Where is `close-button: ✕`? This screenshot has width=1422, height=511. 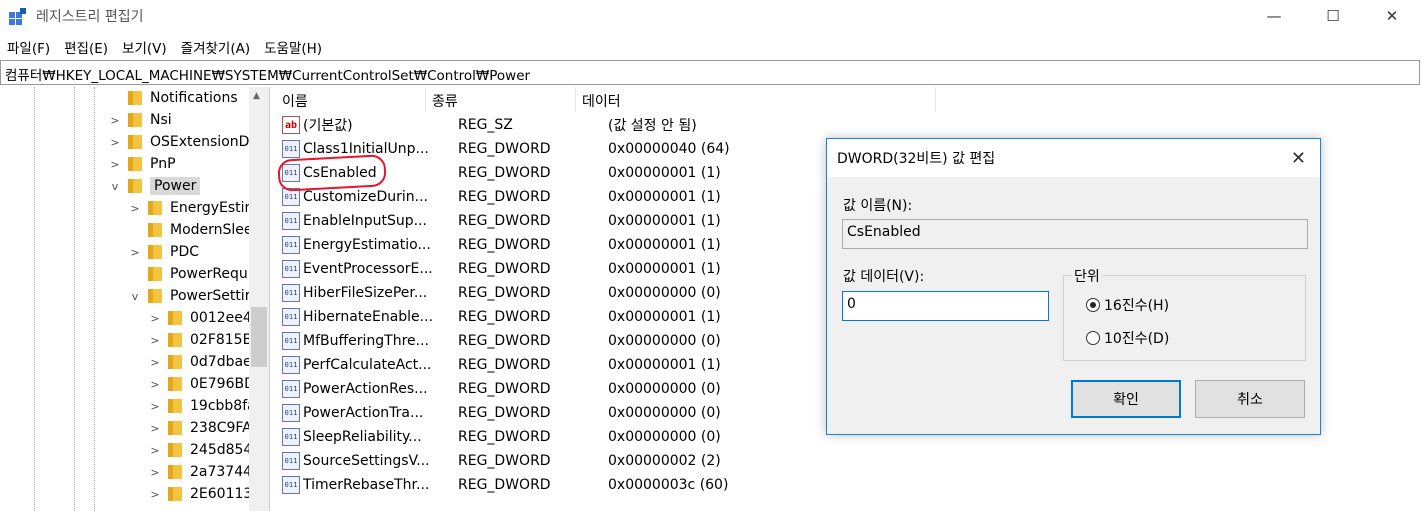 close-button: ✕ is located at coordinates (1392, 16).